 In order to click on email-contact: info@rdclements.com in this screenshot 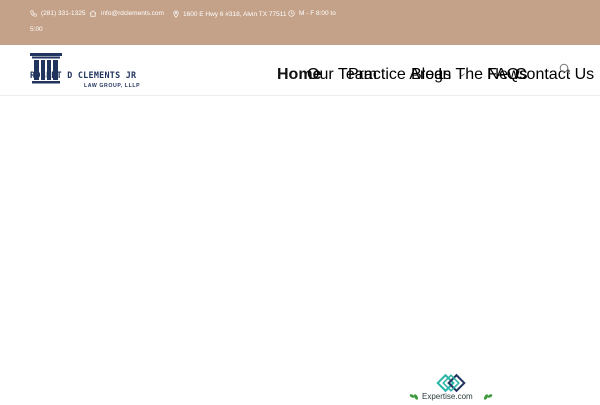, I will do `click(126, 13)`.